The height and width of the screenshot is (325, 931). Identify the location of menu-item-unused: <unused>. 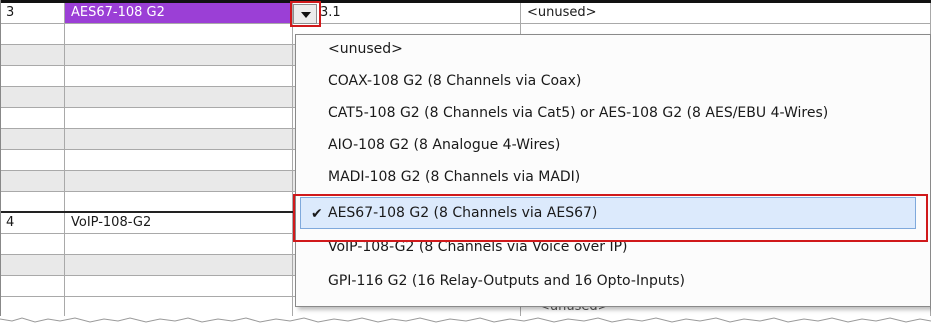
(365, 49).